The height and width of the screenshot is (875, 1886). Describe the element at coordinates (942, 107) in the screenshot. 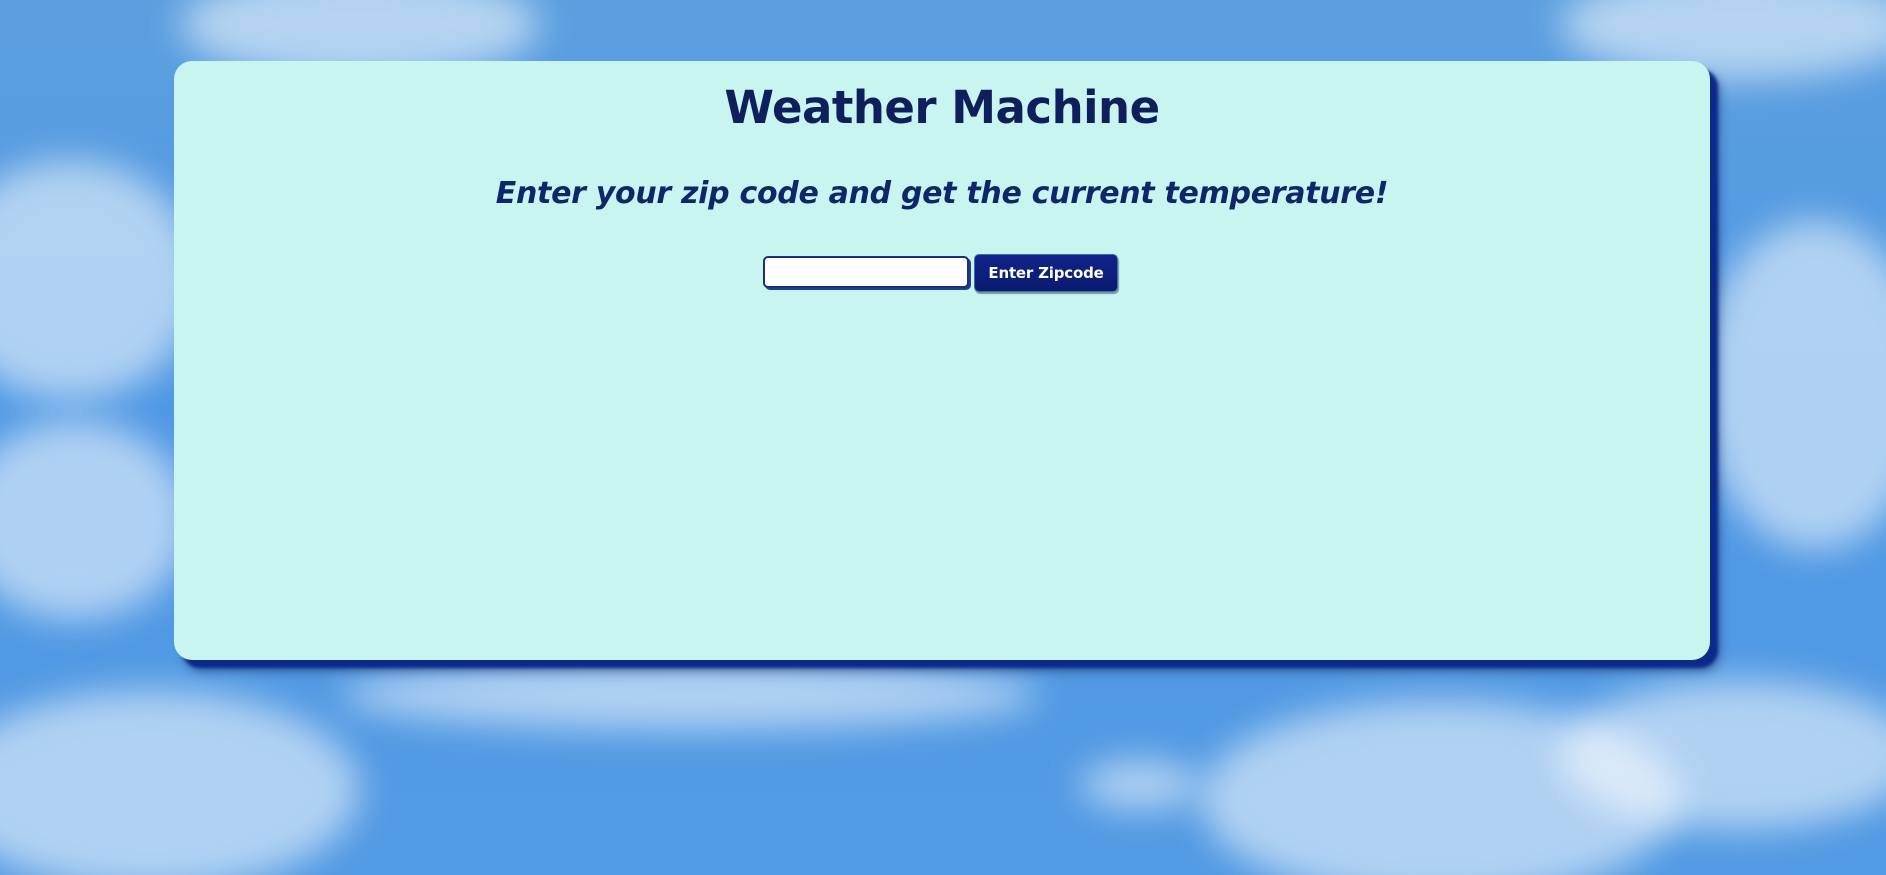

I see `page-title: Weather Machine` at that location.